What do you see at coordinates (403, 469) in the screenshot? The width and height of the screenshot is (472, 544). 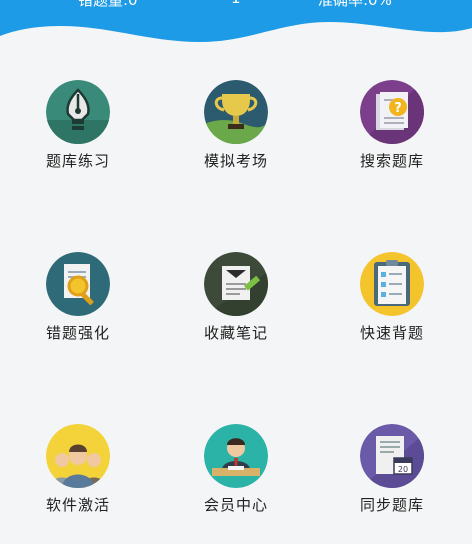 I see `svg-text: 20` at bounding box center [403, 469].